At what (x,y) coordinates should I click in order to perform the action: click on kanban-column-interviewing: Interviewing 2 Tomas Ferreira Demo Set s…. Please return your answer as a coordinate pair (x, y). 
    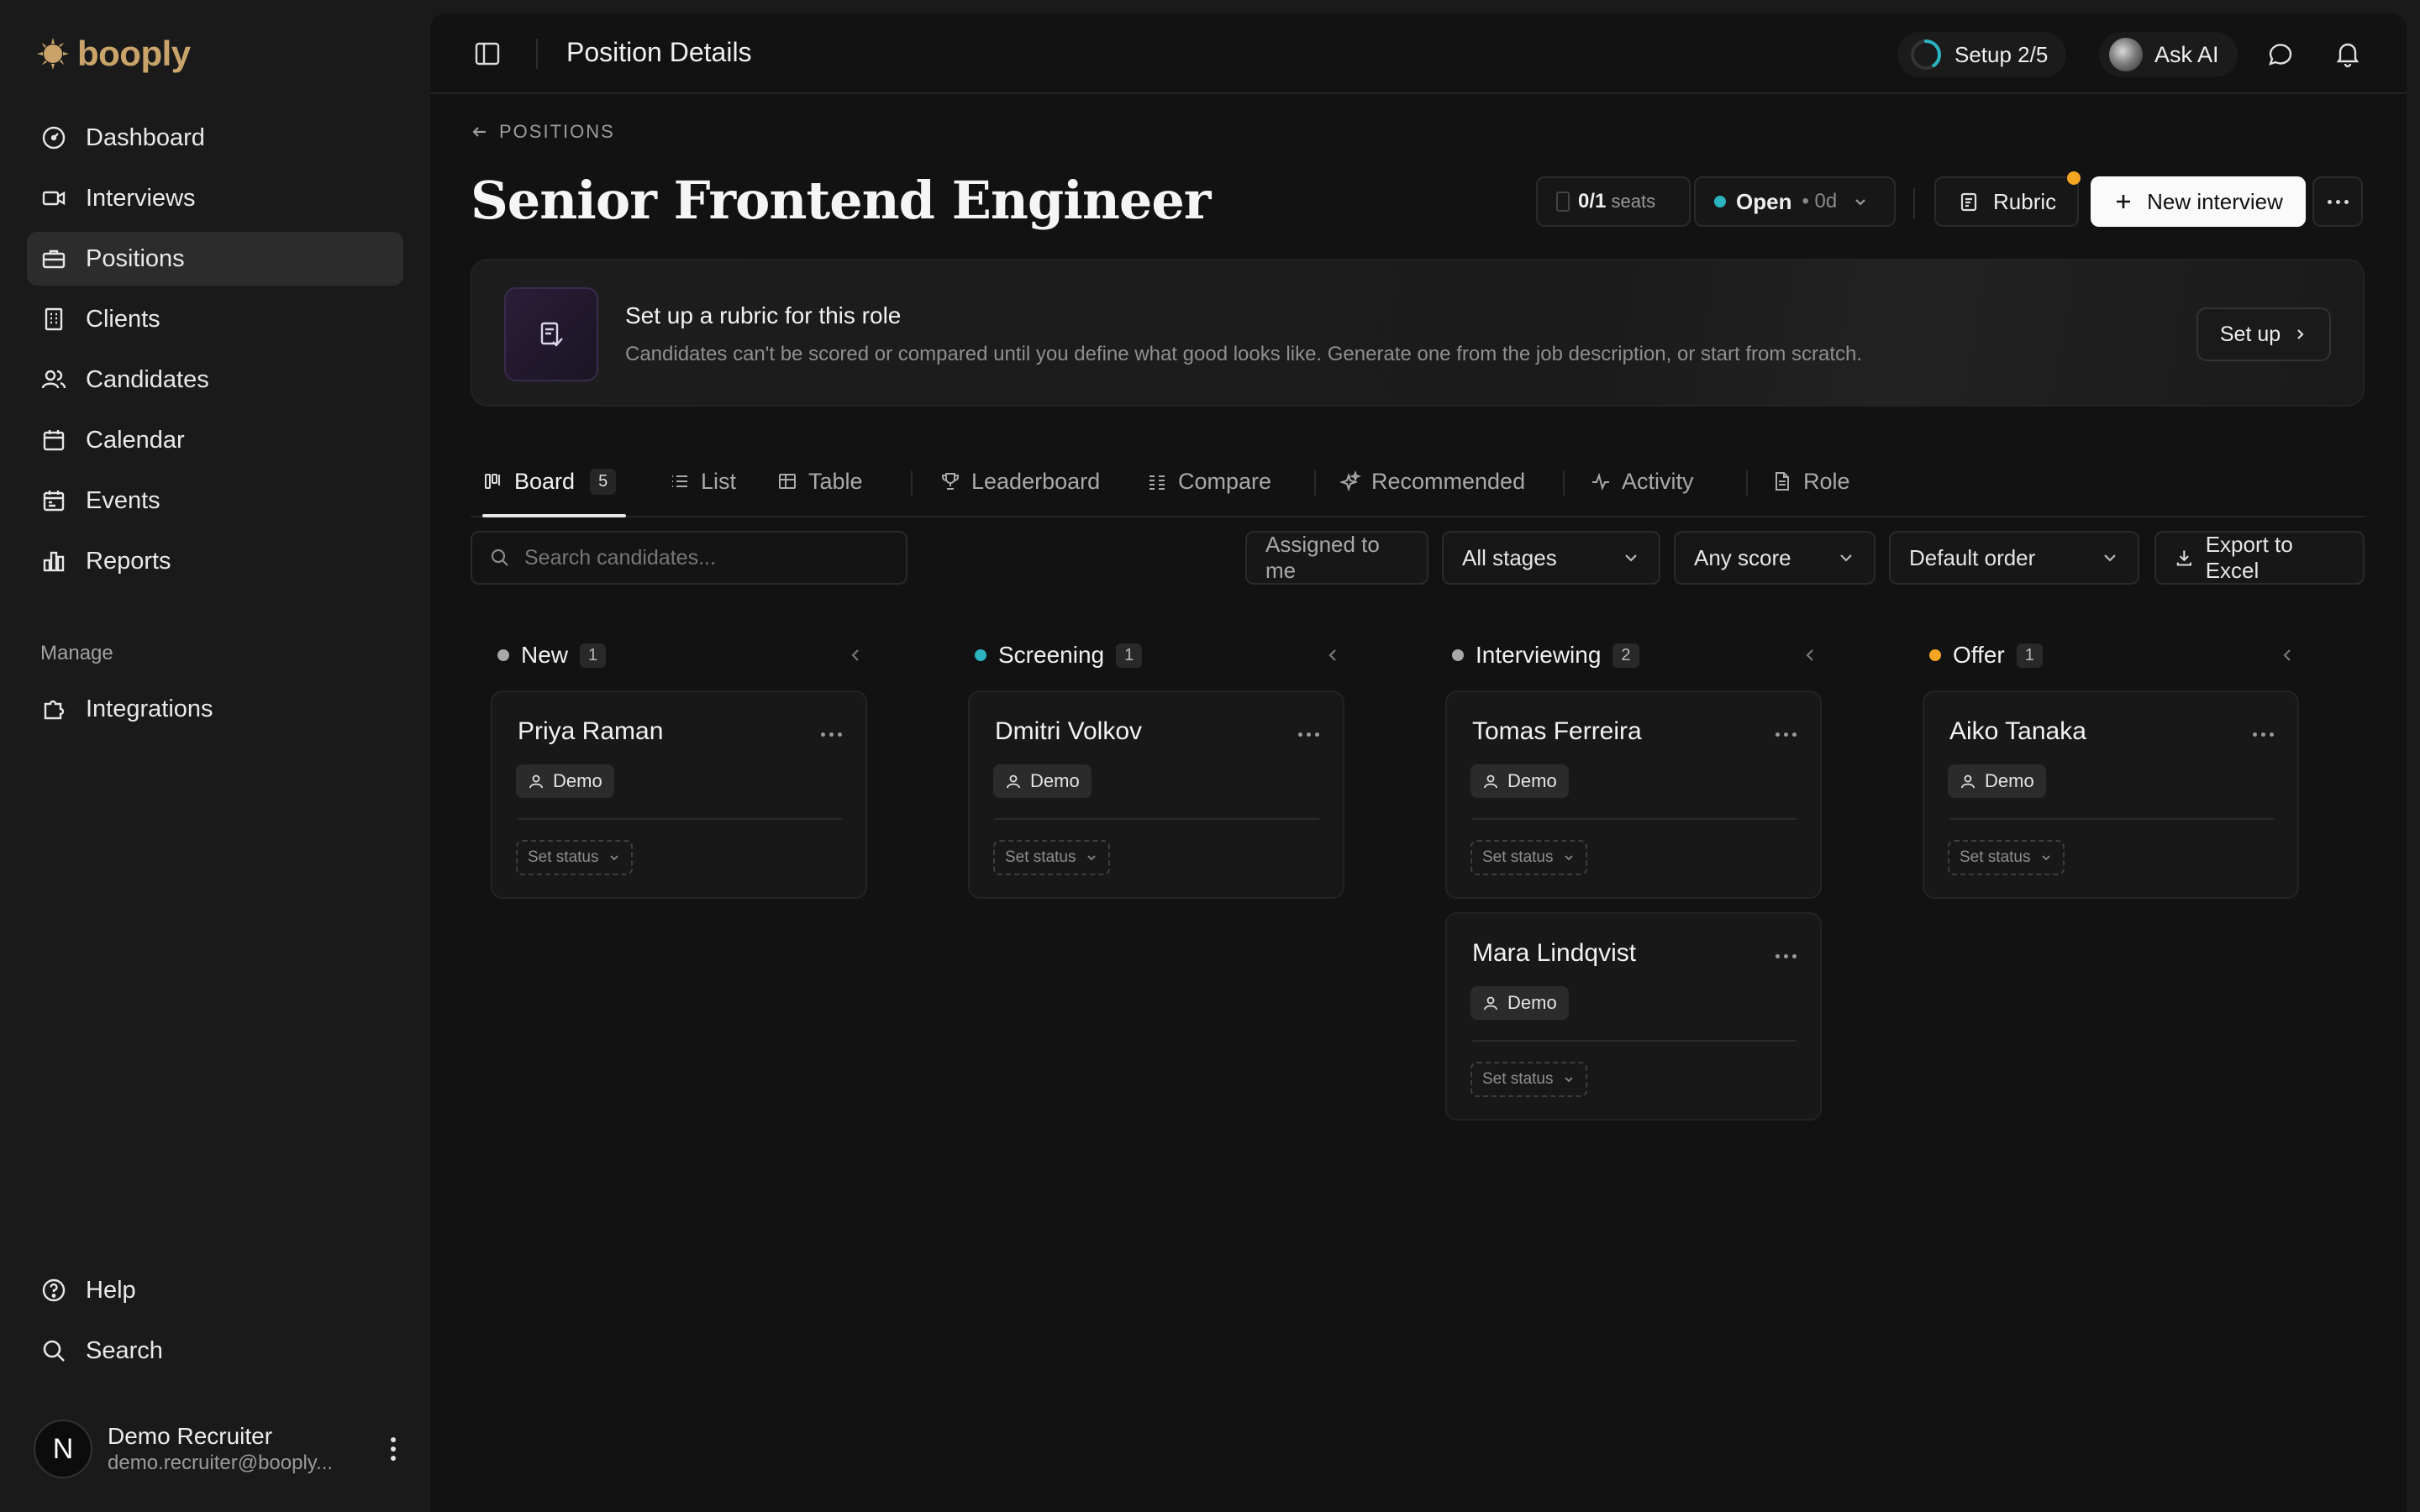
    Looking at the image, I should click on (1633, 875).